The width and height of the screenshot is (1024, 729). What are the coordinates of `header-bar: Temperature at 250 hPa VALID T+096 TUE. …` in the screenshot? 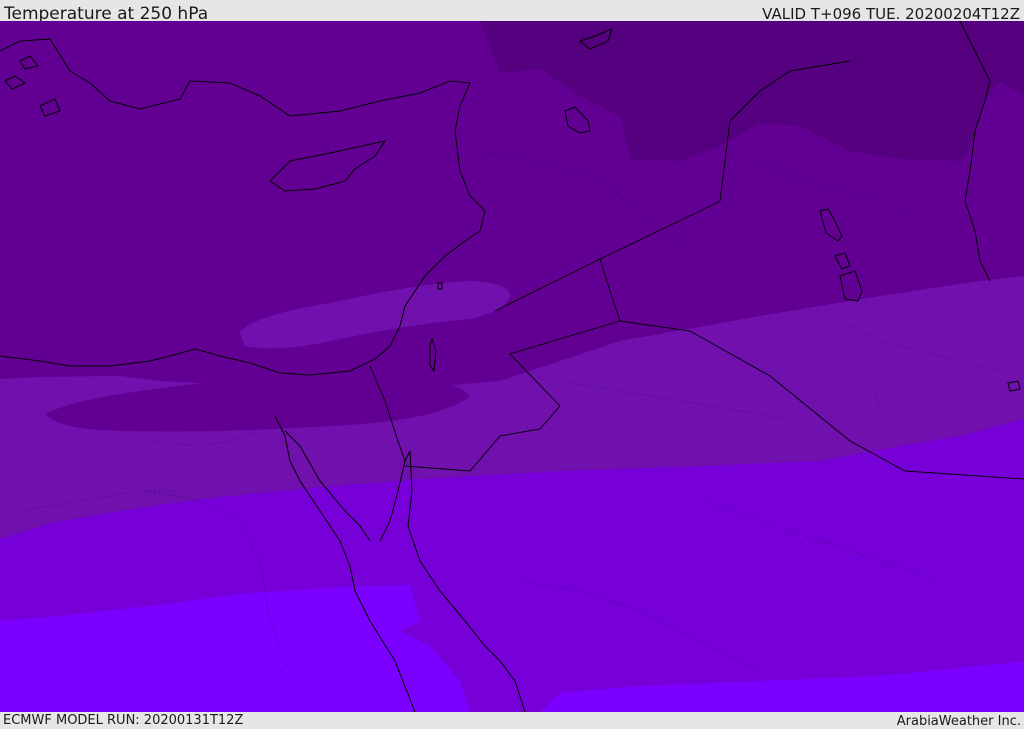 It's located at (512, 10).